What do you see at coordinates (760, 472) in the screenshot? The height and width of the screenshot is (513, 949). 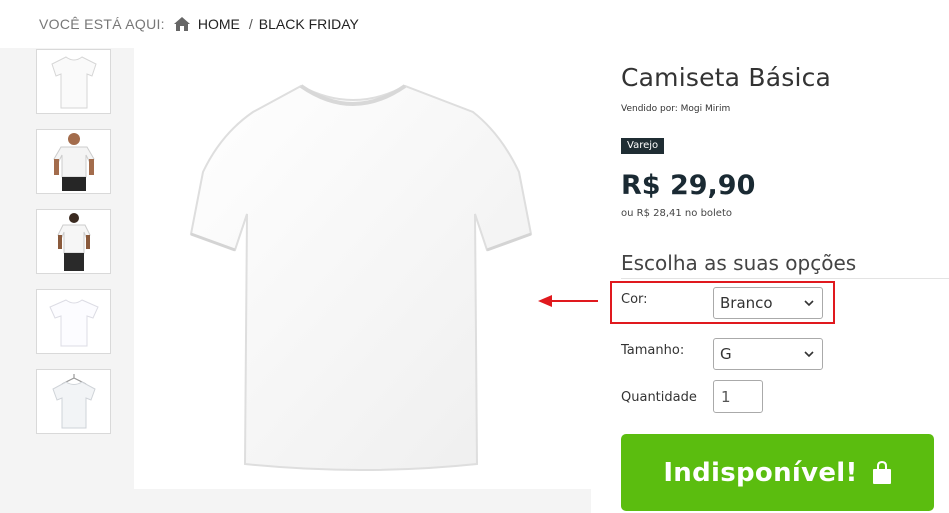 I see `buy-button-label: Indisponível!` at bounding box center [760, 472].